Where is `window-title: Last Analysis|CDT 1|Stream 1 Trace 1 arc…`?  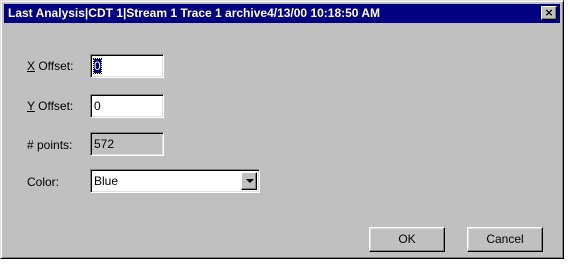
window-title: Last Analysis|CDT 1|Stream 1 Trace 1 arc… is located at coordinates (194, 13).